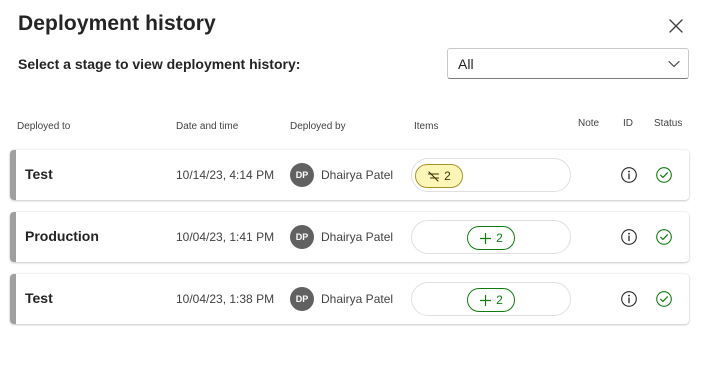 The width and height of the screenshot is (713, 371). Describe the element at coordinates (668, 123) in the screenshot. I see `column-header-status: Status` at that location.